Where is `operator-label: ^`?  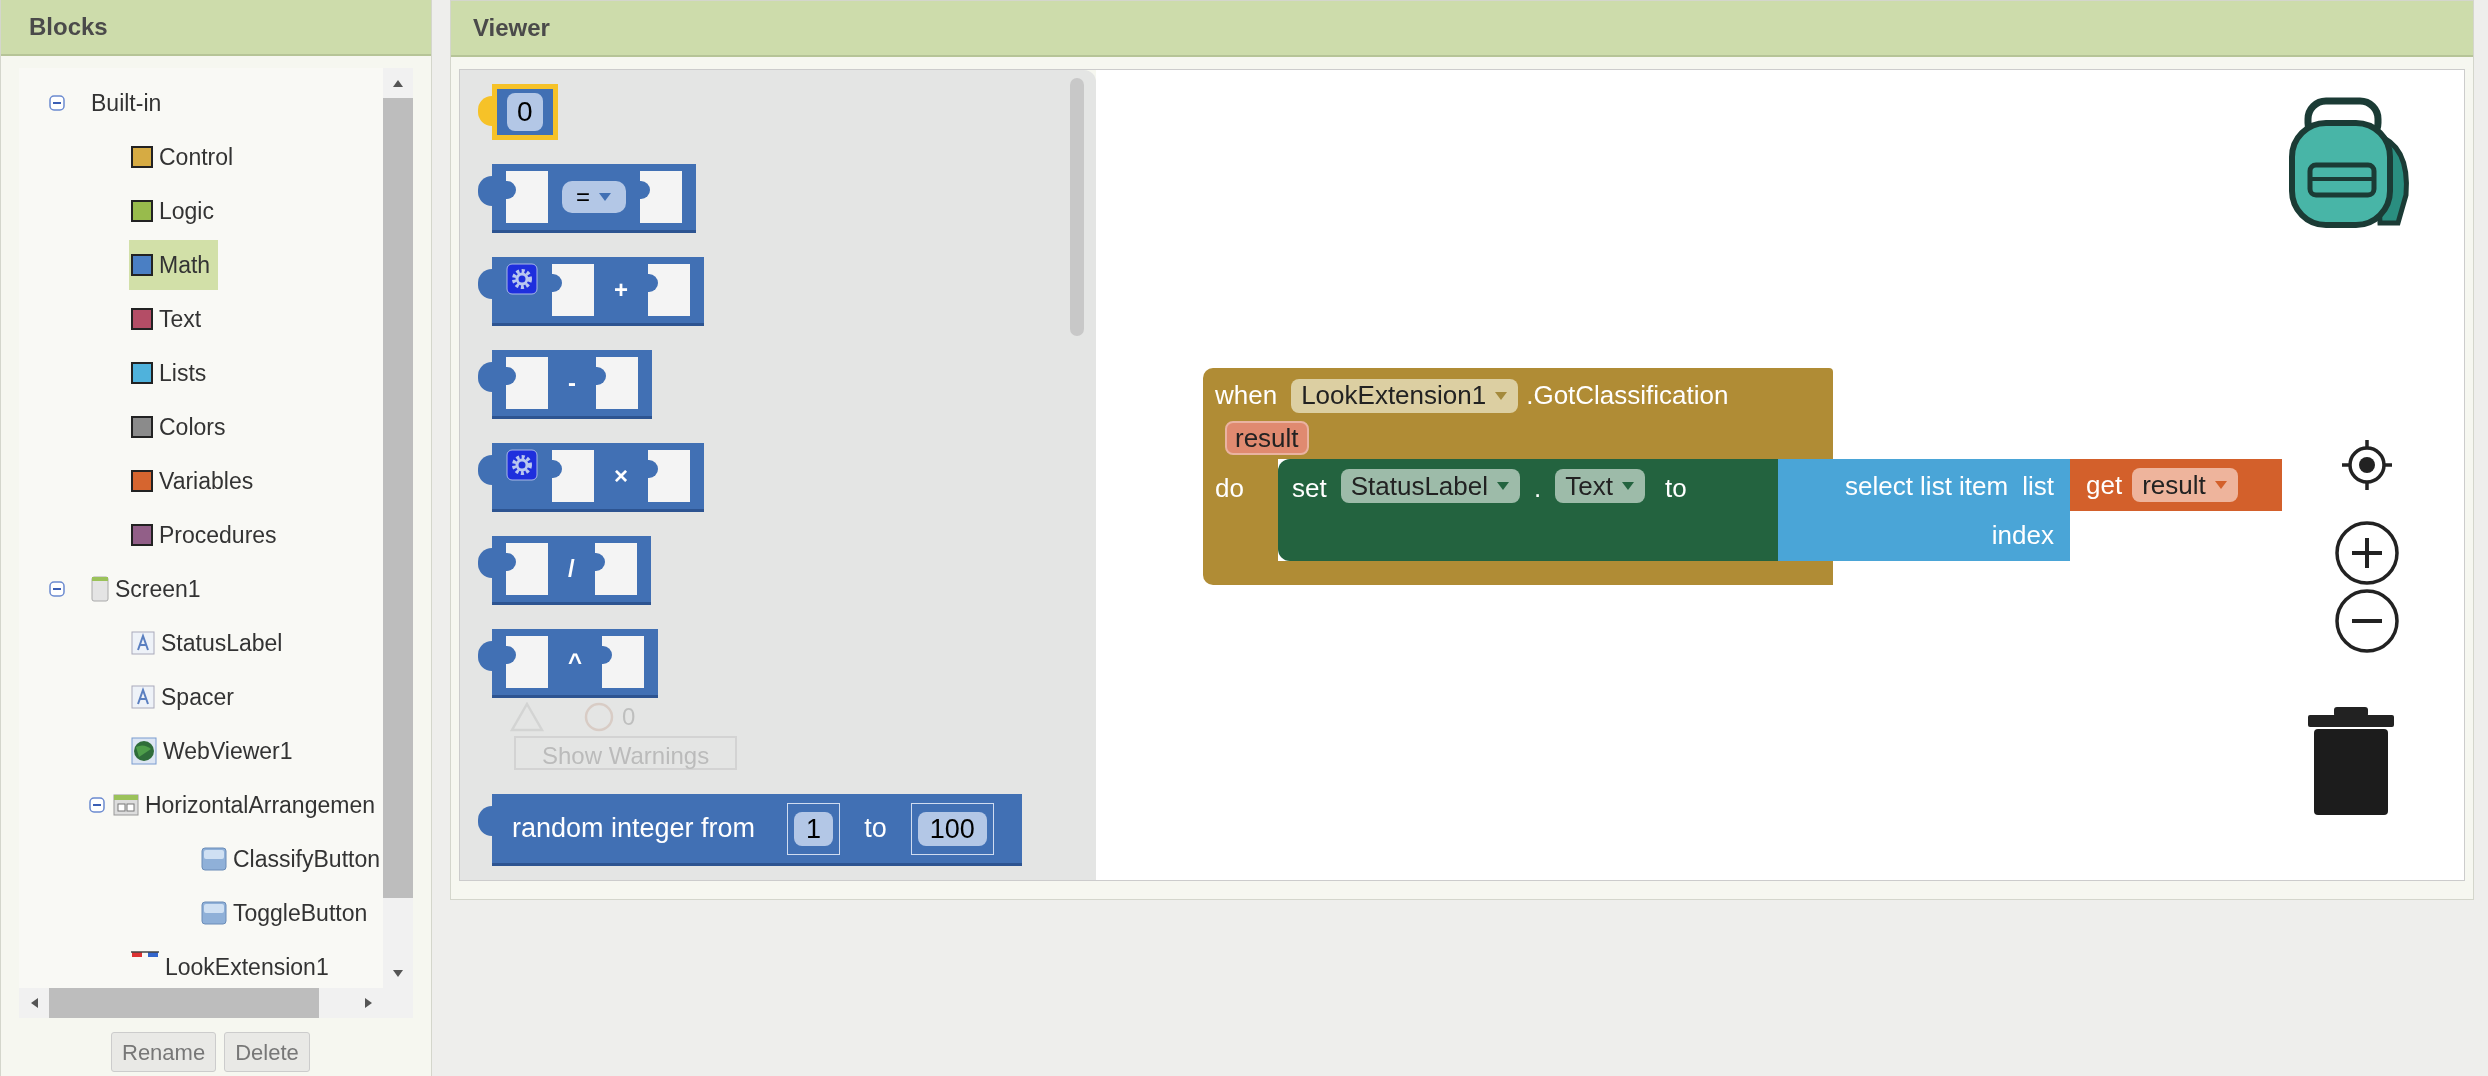 operator-label: ^ is located at coordinates (575, 662).